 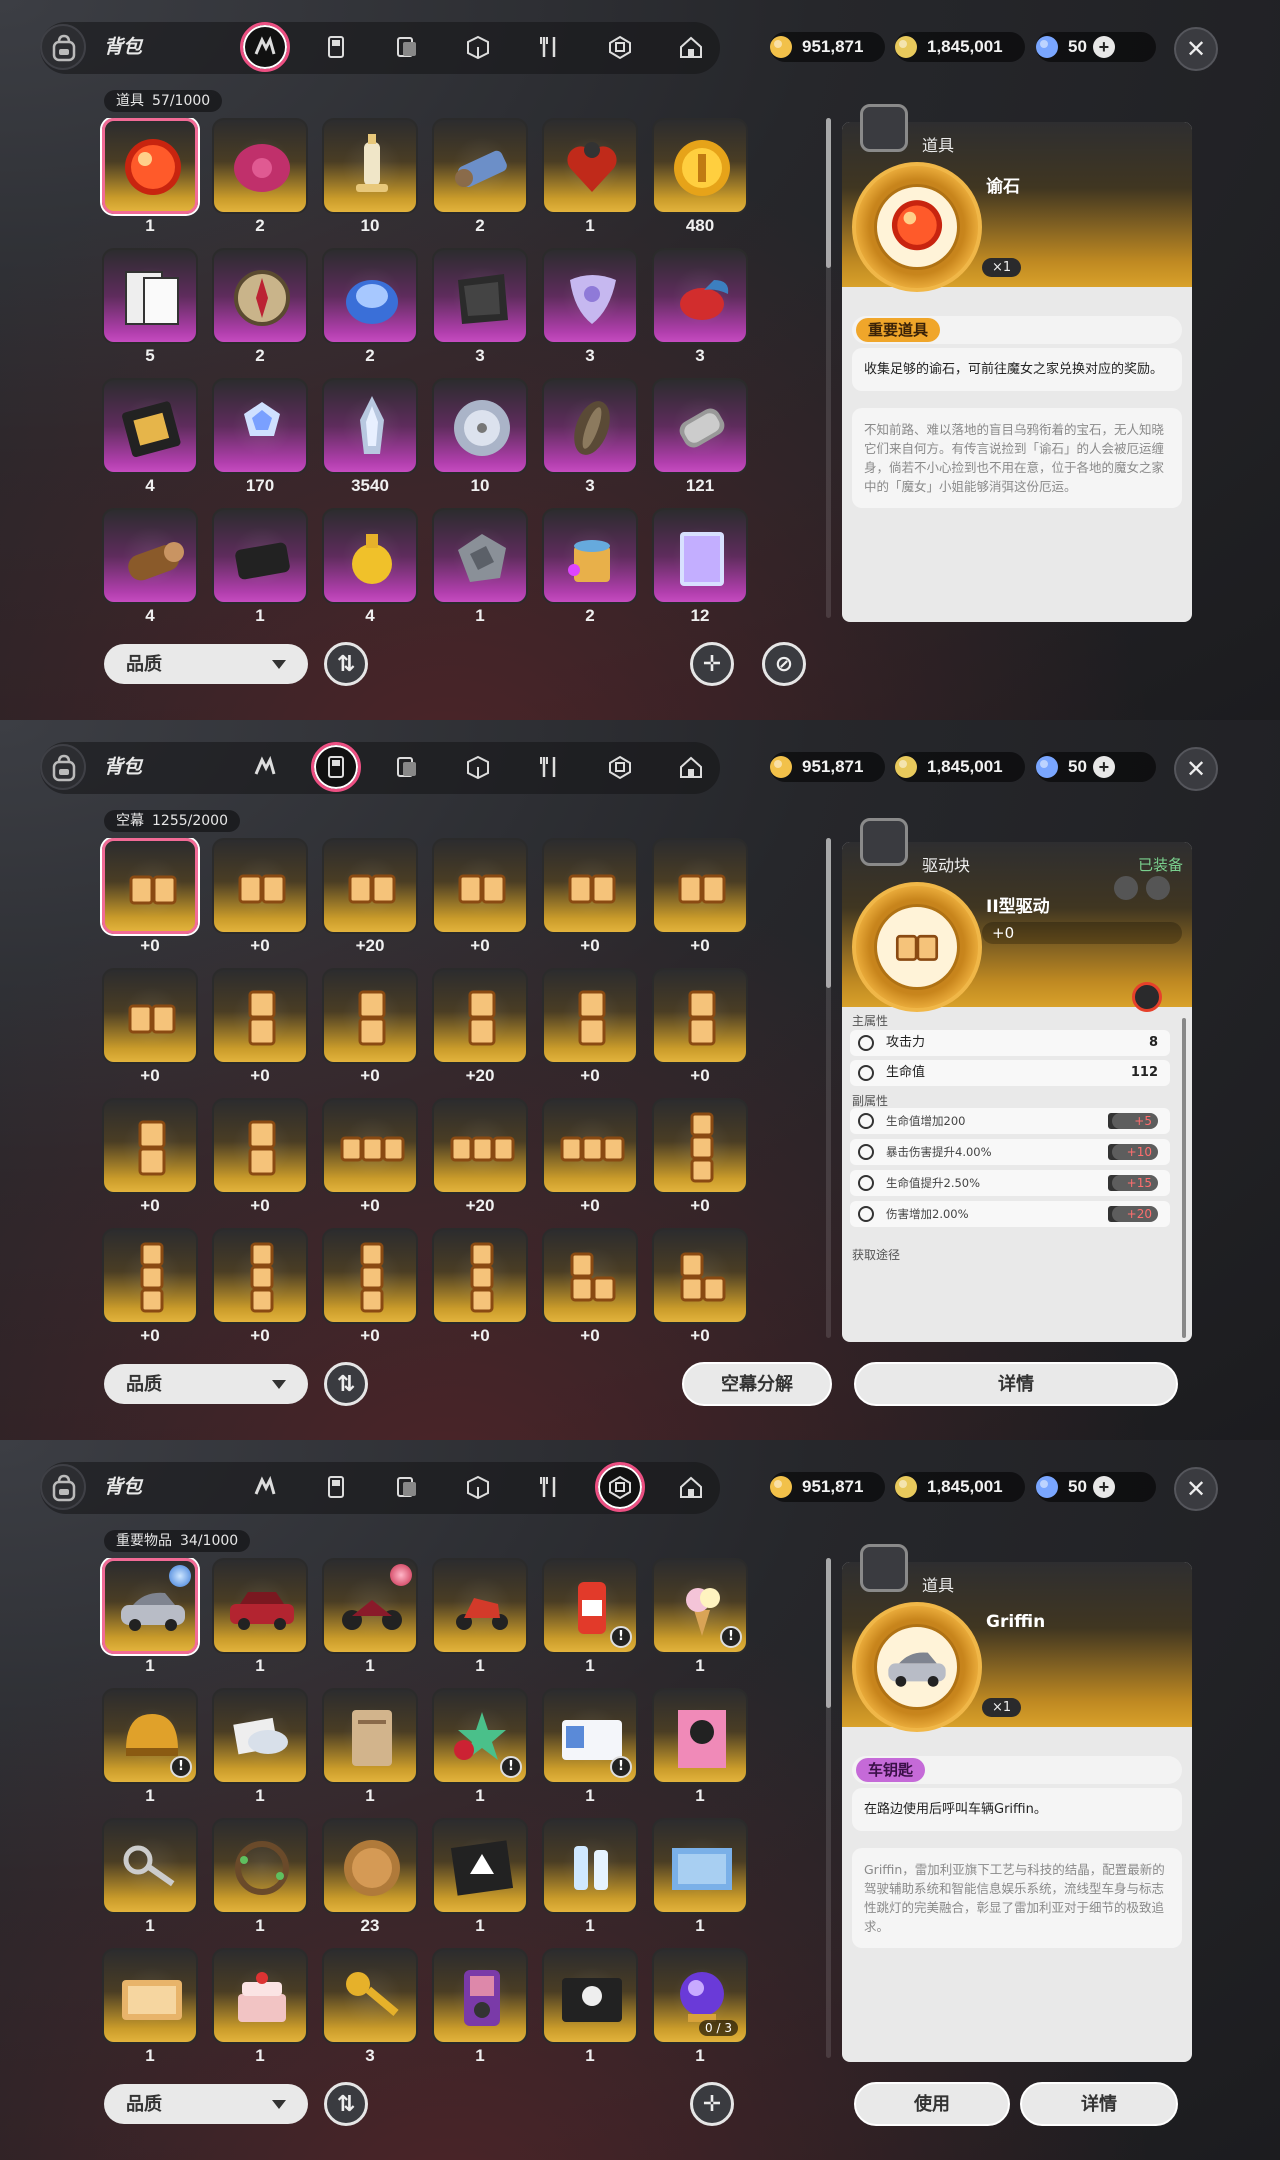 I want to click on lock-icon, so click(x=1158, y=888).